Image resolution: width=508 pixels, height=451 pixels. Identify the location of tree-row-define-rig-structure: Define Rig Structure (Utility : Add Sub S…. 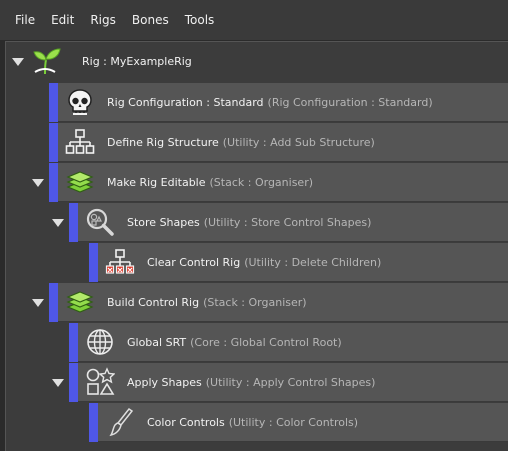
(257, 142).